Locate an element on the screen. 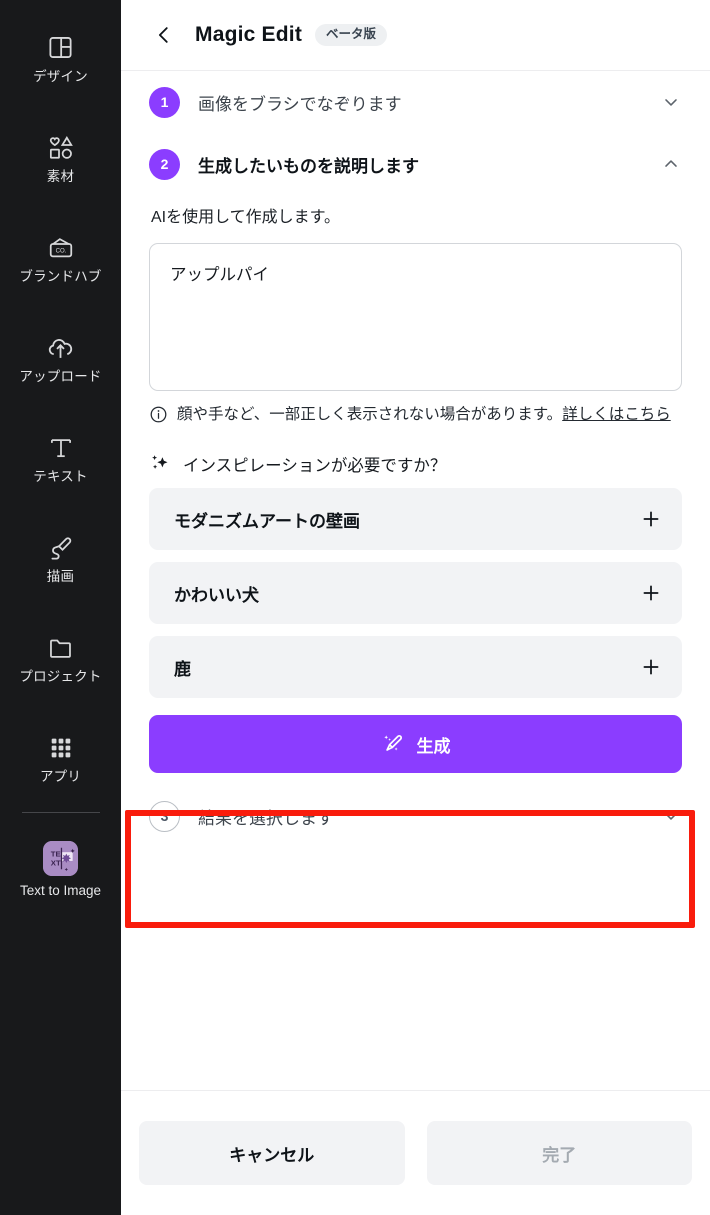  prompt-hint: 顔や手など、一部正しく表示されない場合があります。詳しくはこちら is located at coordinates (415, 417).